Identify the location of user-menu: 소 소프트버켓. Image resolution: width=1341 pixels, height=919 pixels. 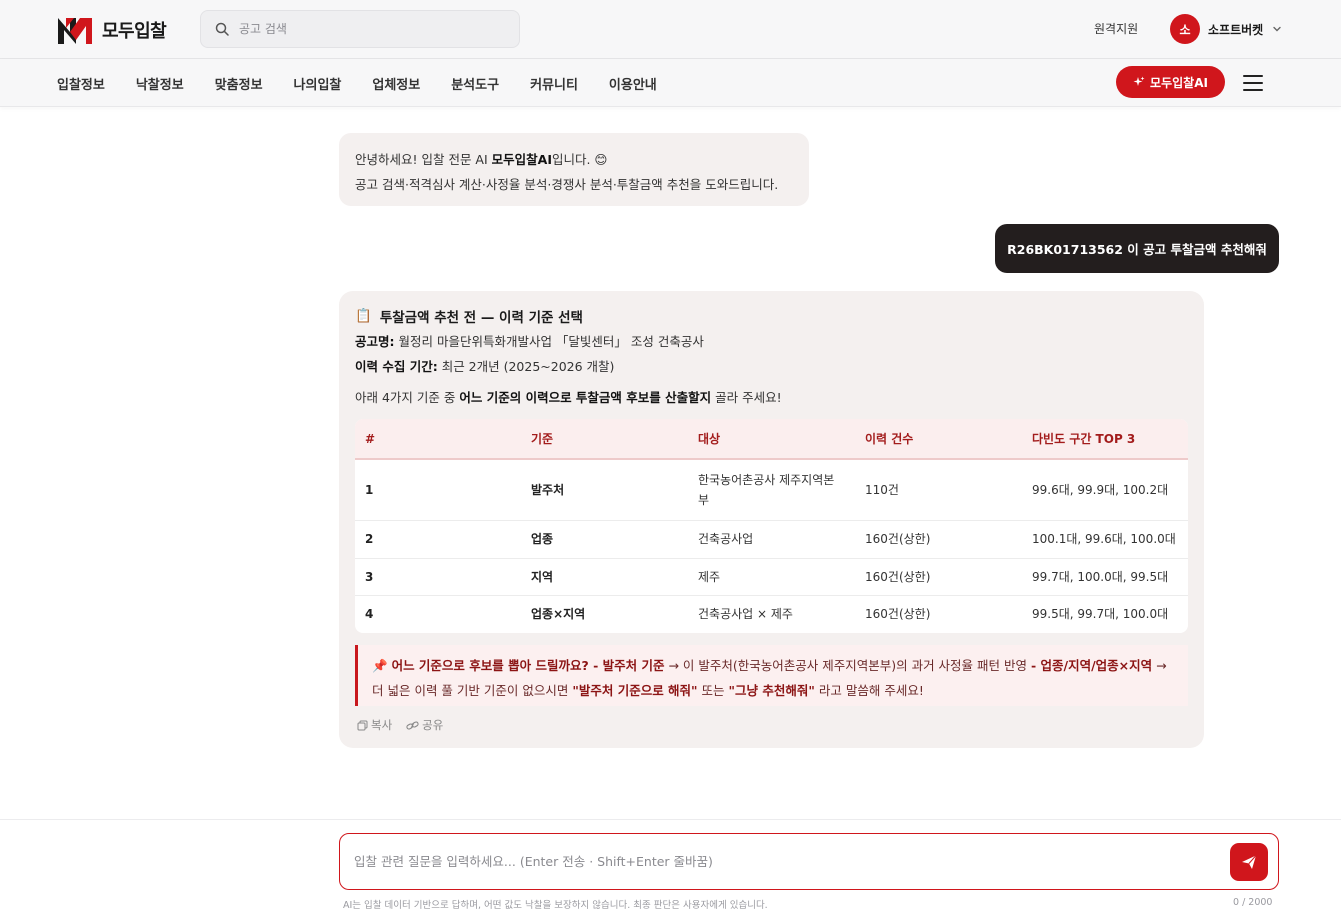
(1226, 29).